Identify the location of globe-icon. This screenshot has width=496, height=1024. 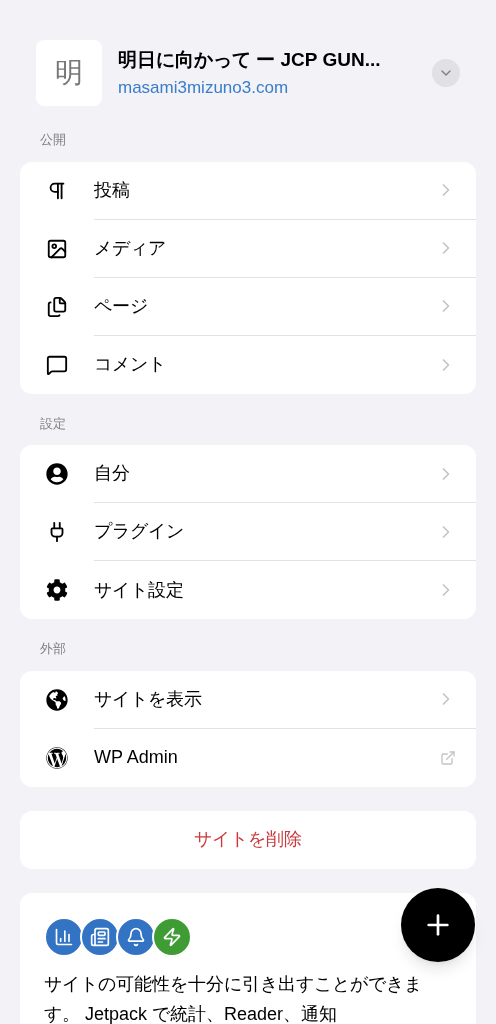
(57, 699).